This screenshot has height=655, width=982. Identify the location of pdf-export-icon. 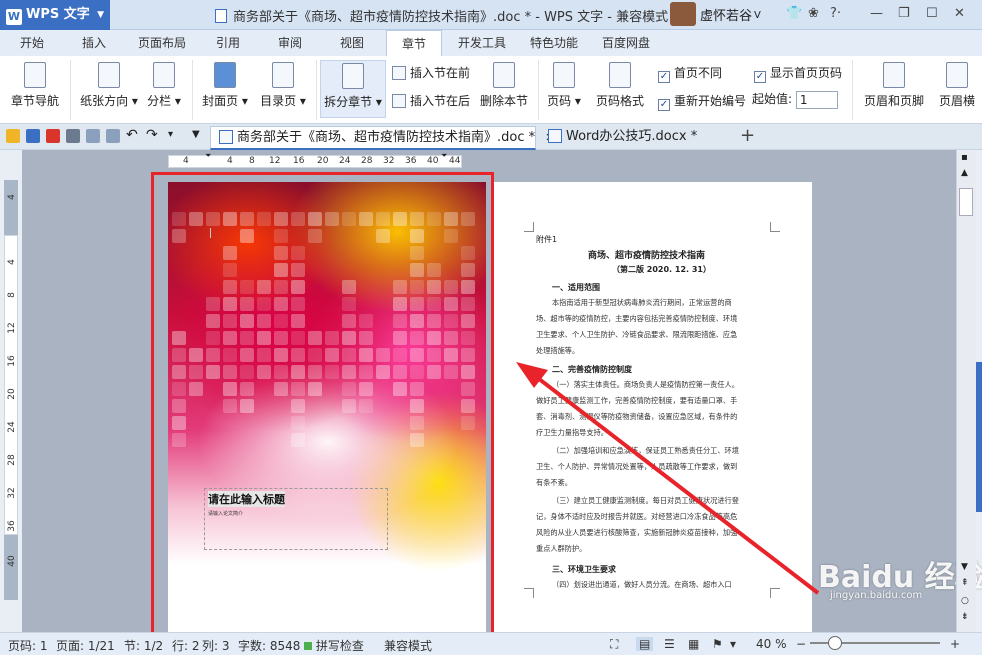
(53, 136).